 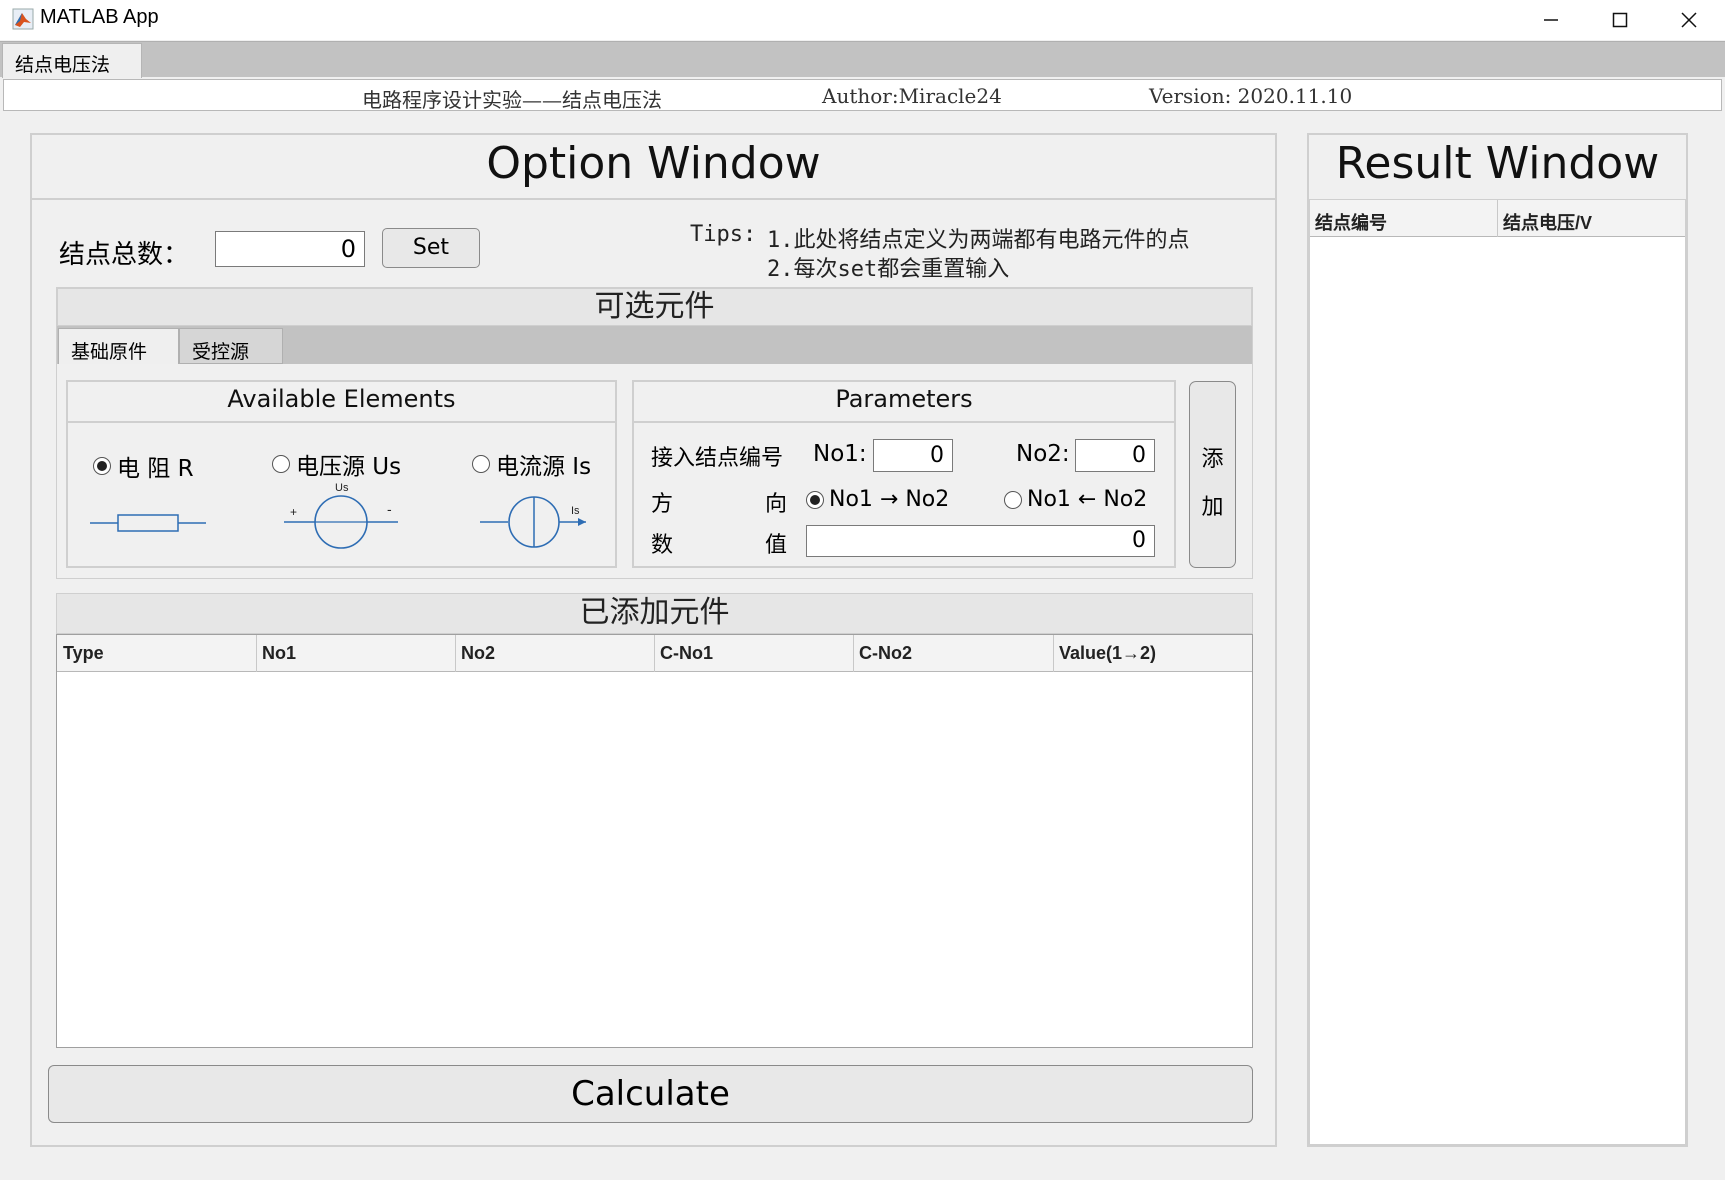 What do you see at coordinates (1212, 459) in the screenshot?
I see `add-button-char-1: 添` at bounding box center [1212, 459].